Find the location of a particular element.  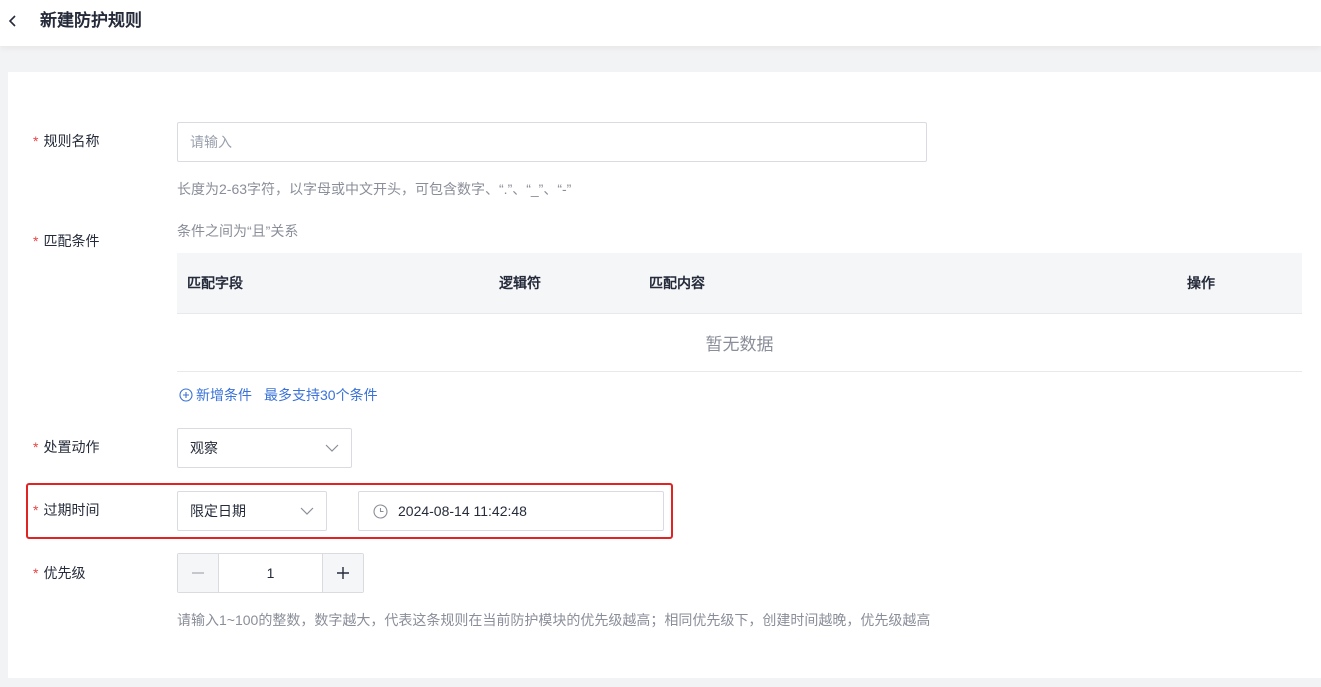

action-label-text: 处置动作 is located at coordinates (71, 447).